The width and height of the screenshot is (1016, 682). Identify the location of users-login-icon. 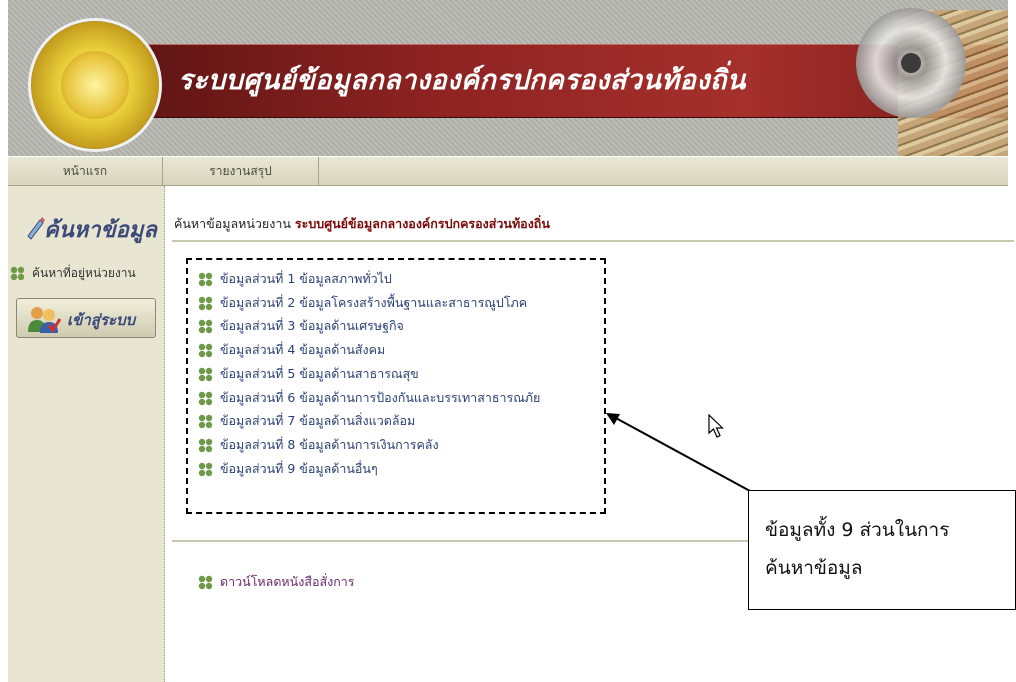
(44, 320).